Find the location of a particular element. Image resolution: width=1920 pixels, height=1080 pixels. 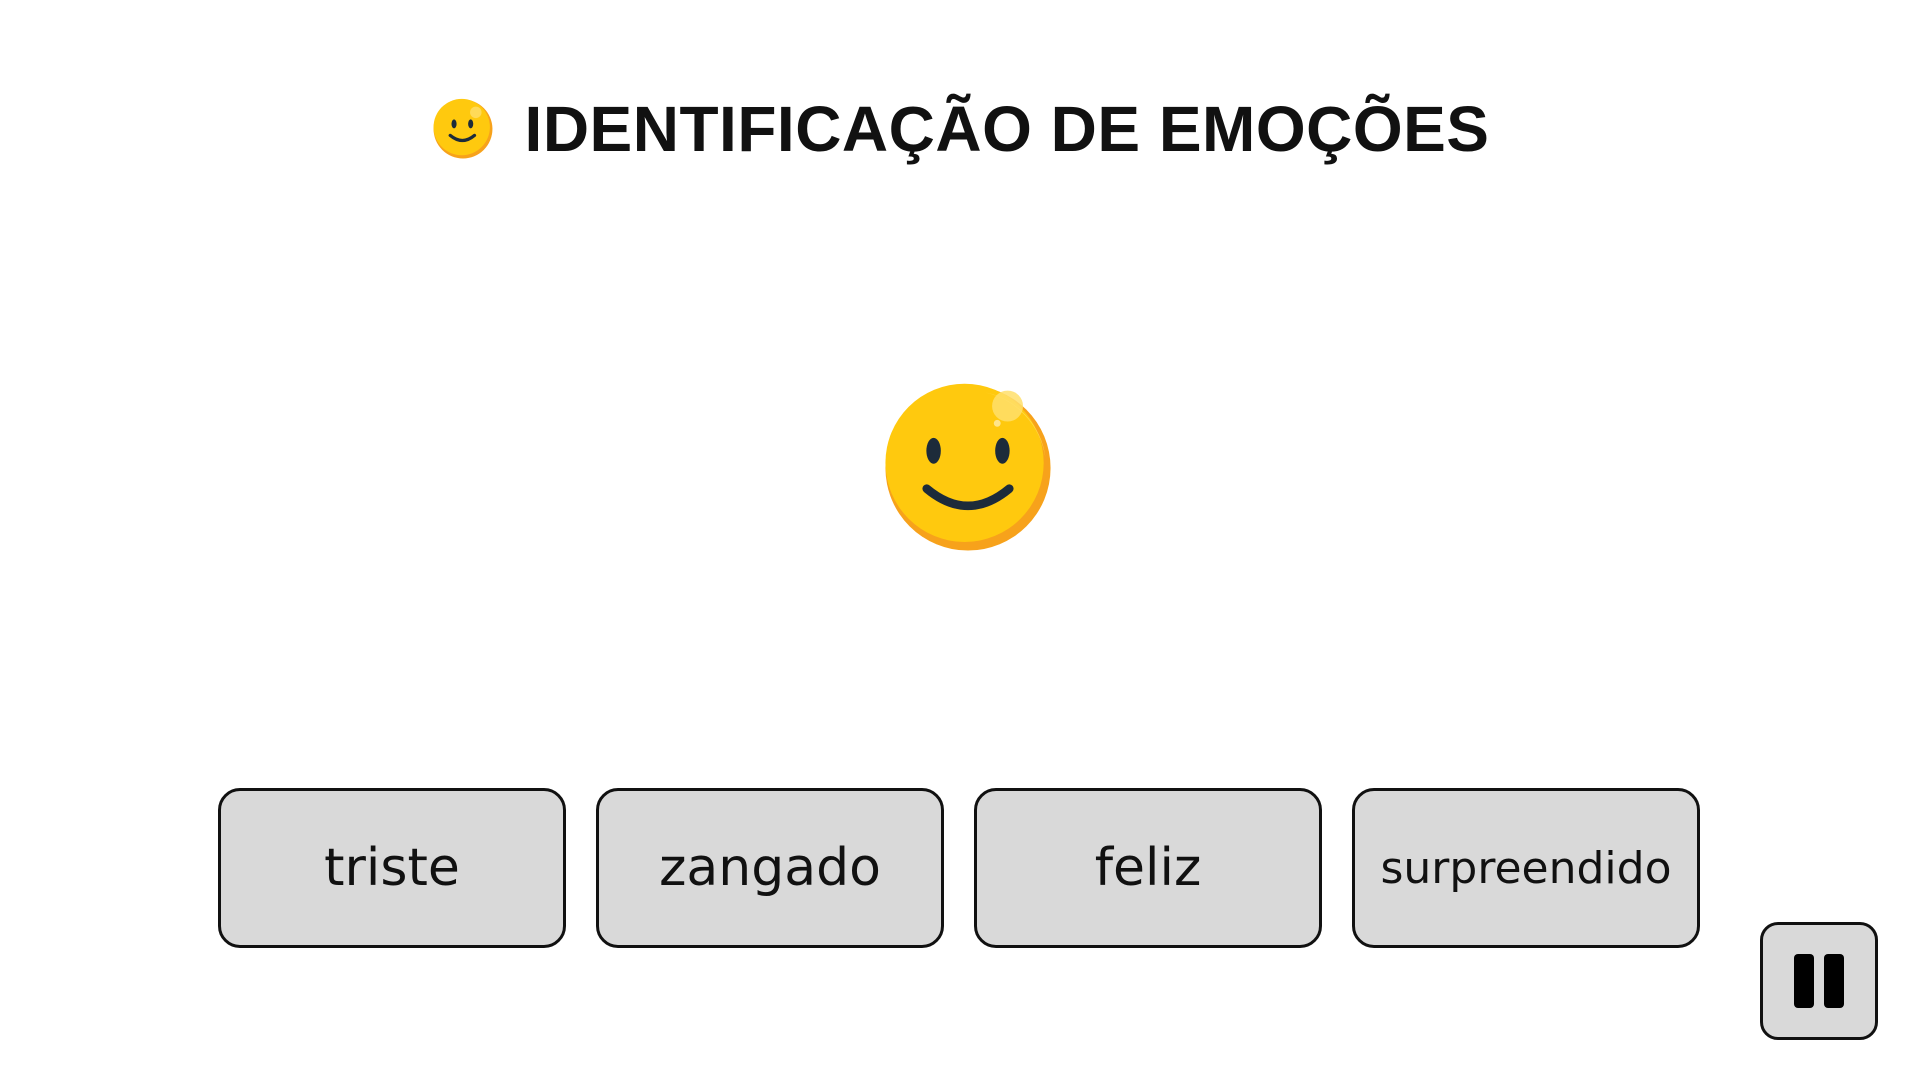

emotion-stimulus is located at coordinates (968, 468).